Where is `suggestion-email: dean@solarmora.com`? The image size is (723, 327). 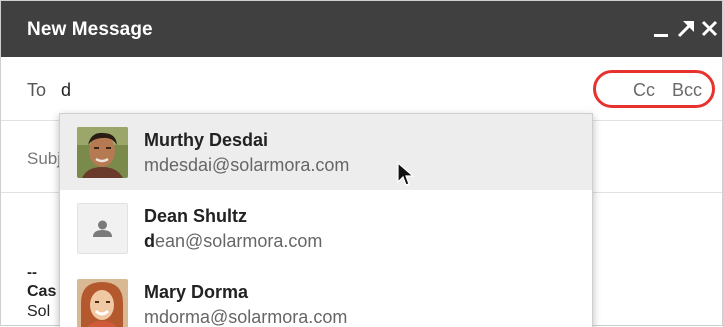 suggestion-email: dean@solarmora.com is located at coordinates (233, 241).